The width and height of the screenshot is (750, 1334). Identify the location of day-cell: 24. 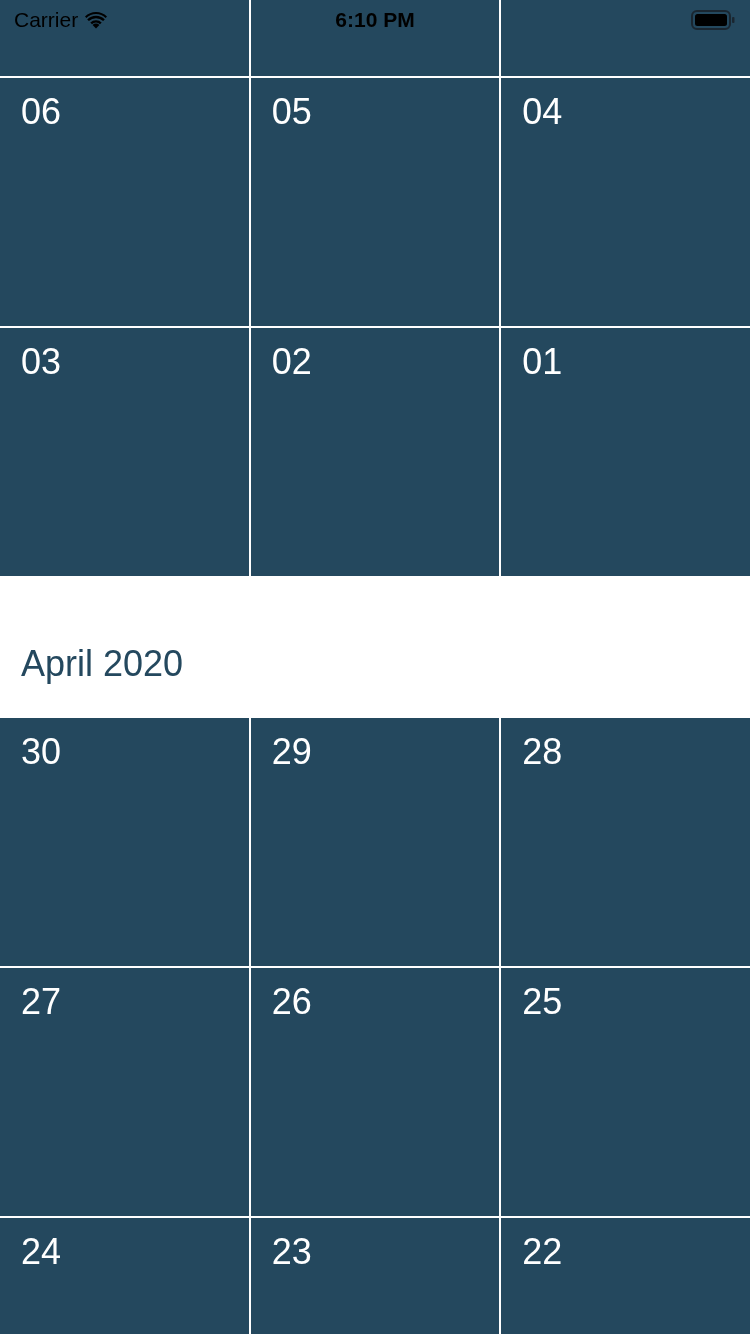
(124, 1276).